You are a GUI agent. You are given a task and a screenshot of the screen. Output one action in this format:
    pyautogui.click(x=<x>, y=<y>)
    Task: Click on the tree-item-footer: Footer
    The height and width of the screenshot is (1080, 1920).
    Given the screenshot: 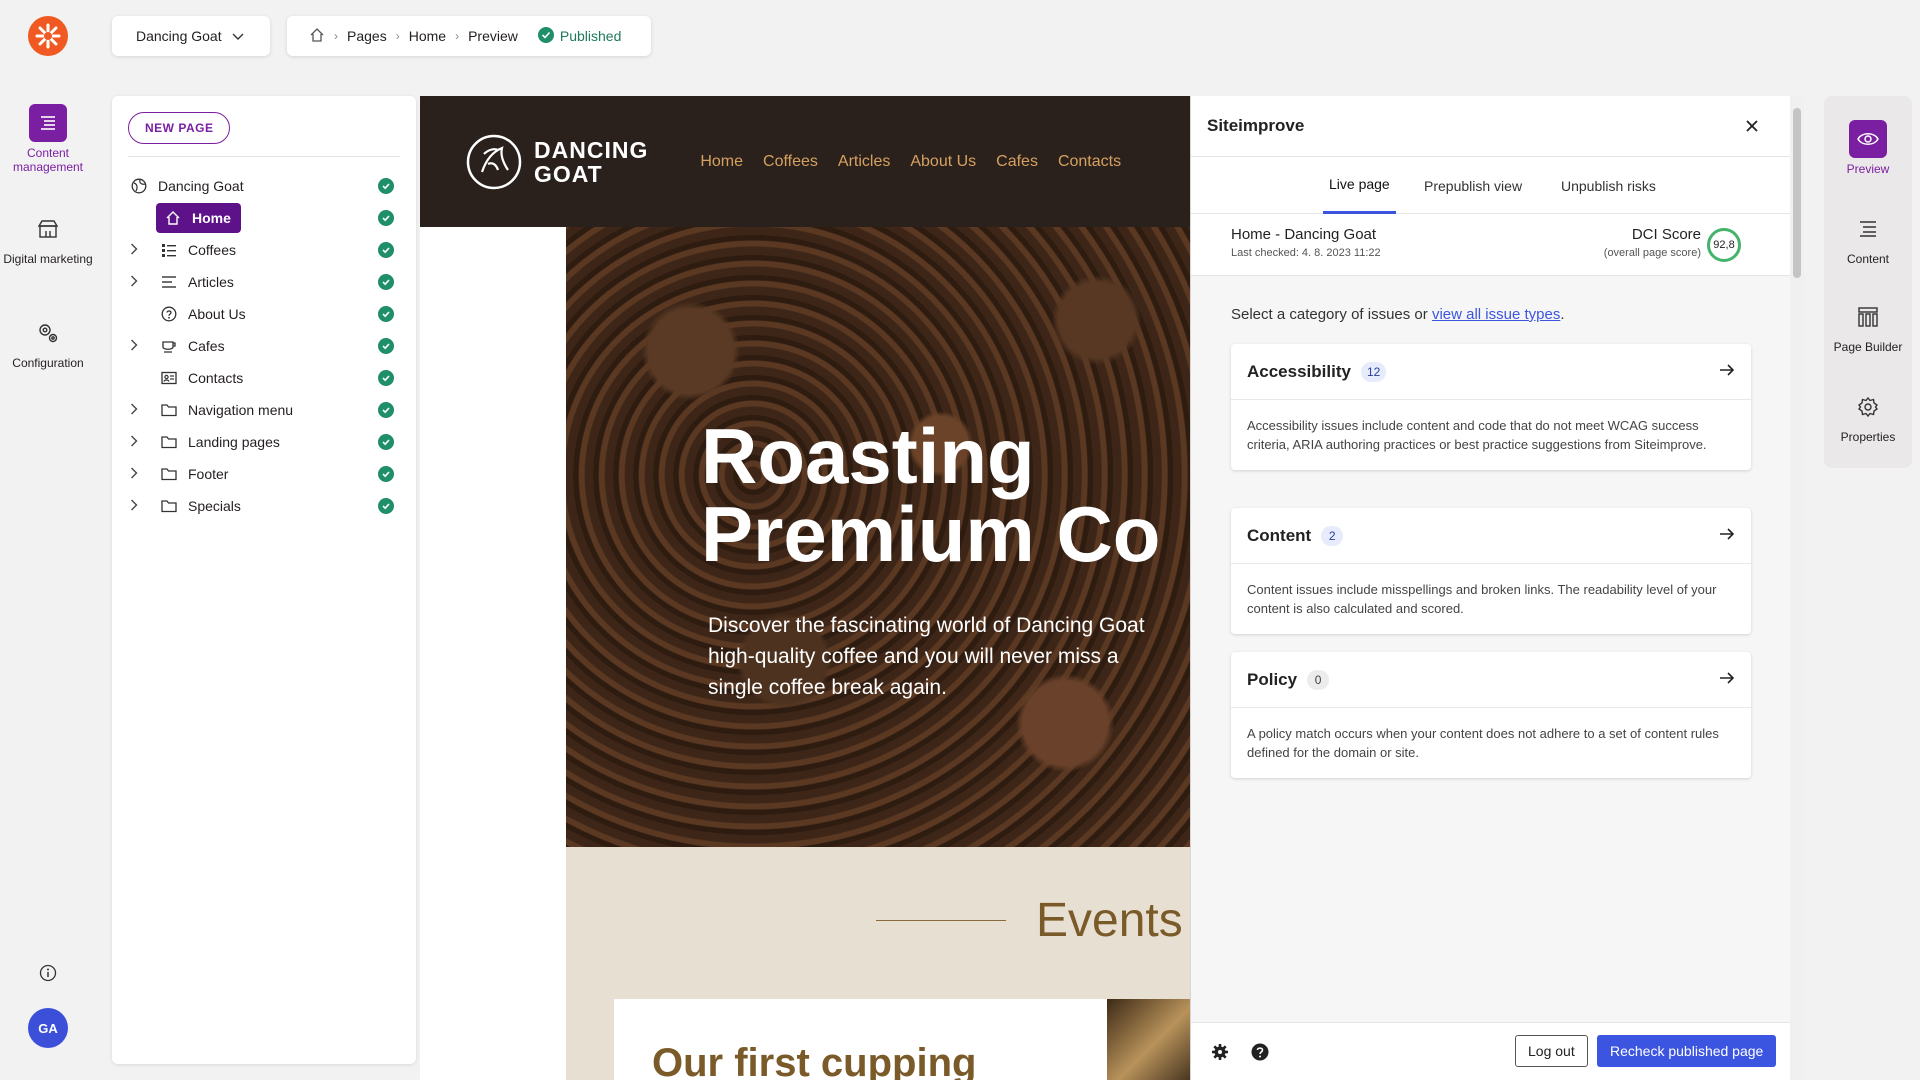 What is the action you would take?
    pyautogui.click(x=264, y=474)
    